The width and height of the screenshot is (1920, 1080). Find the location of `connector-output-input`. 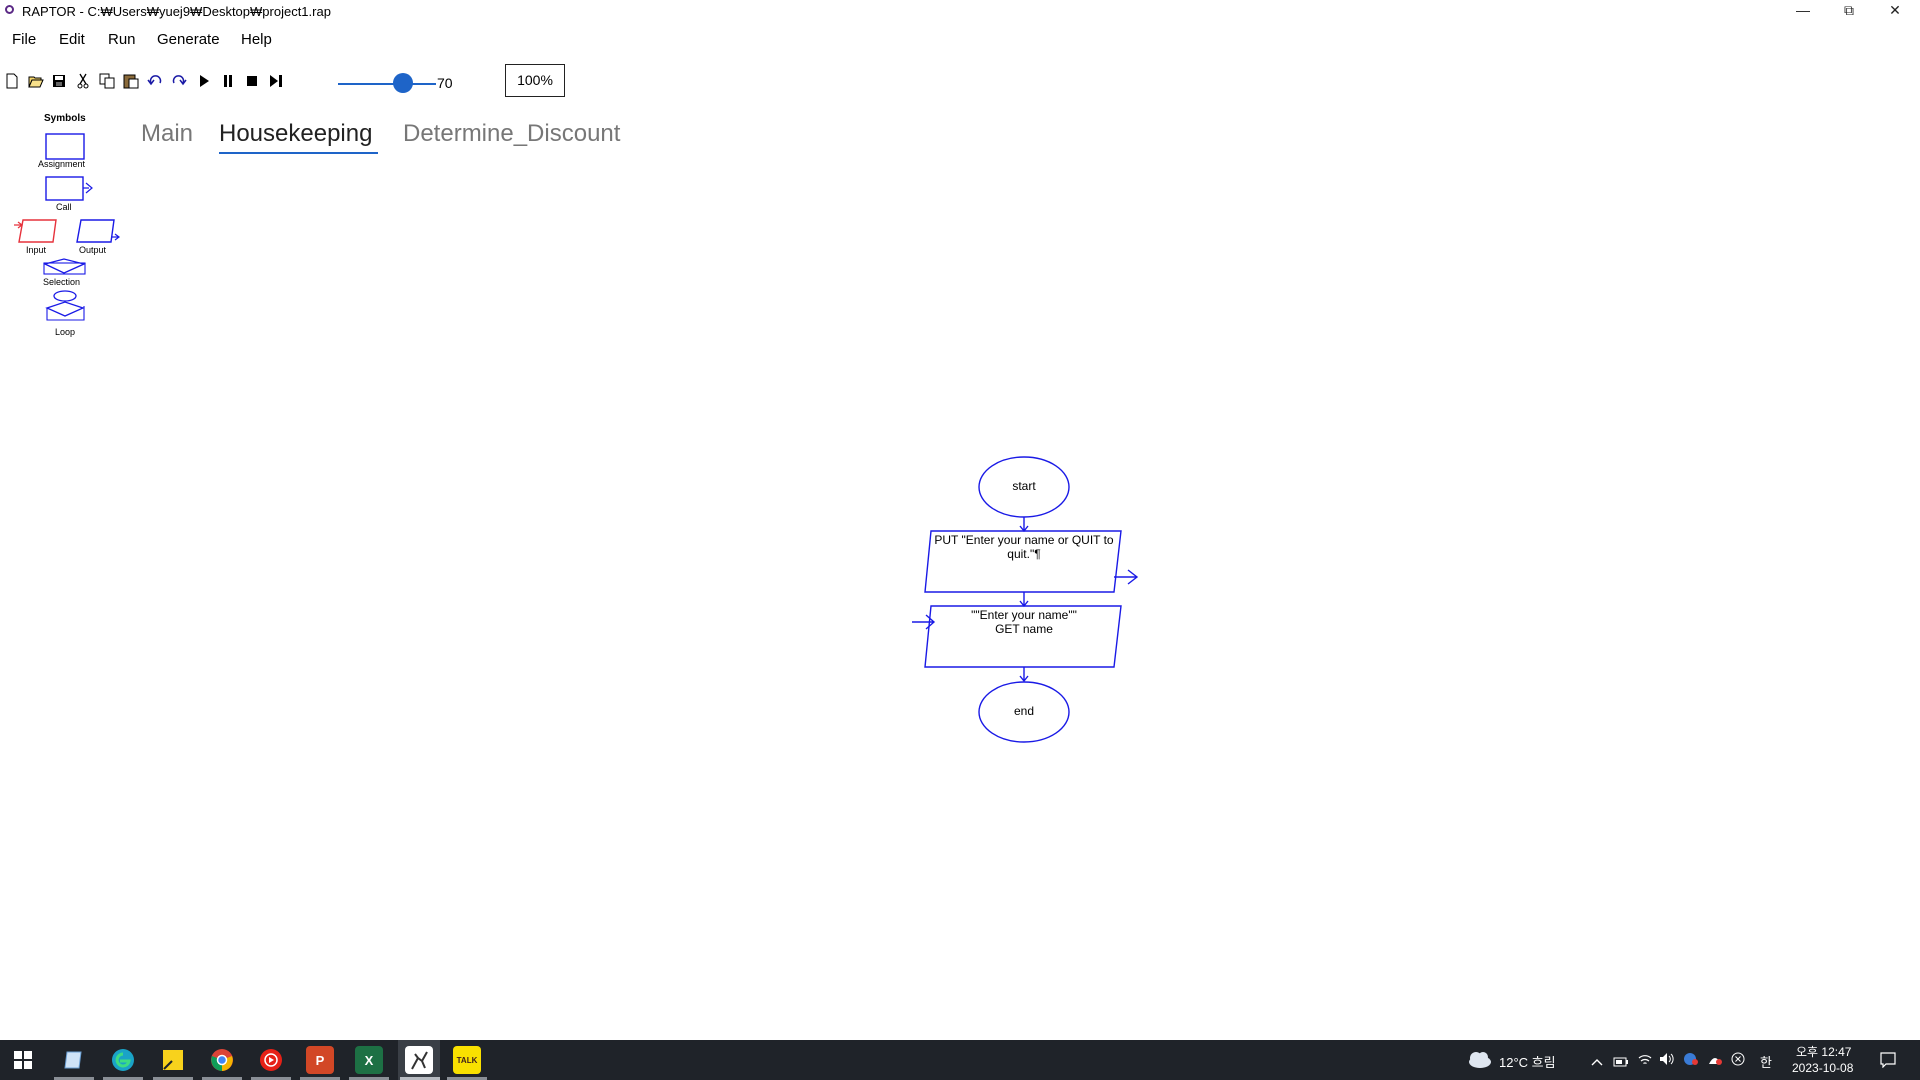

connector-output-input is located at coordinates (1024, 600).